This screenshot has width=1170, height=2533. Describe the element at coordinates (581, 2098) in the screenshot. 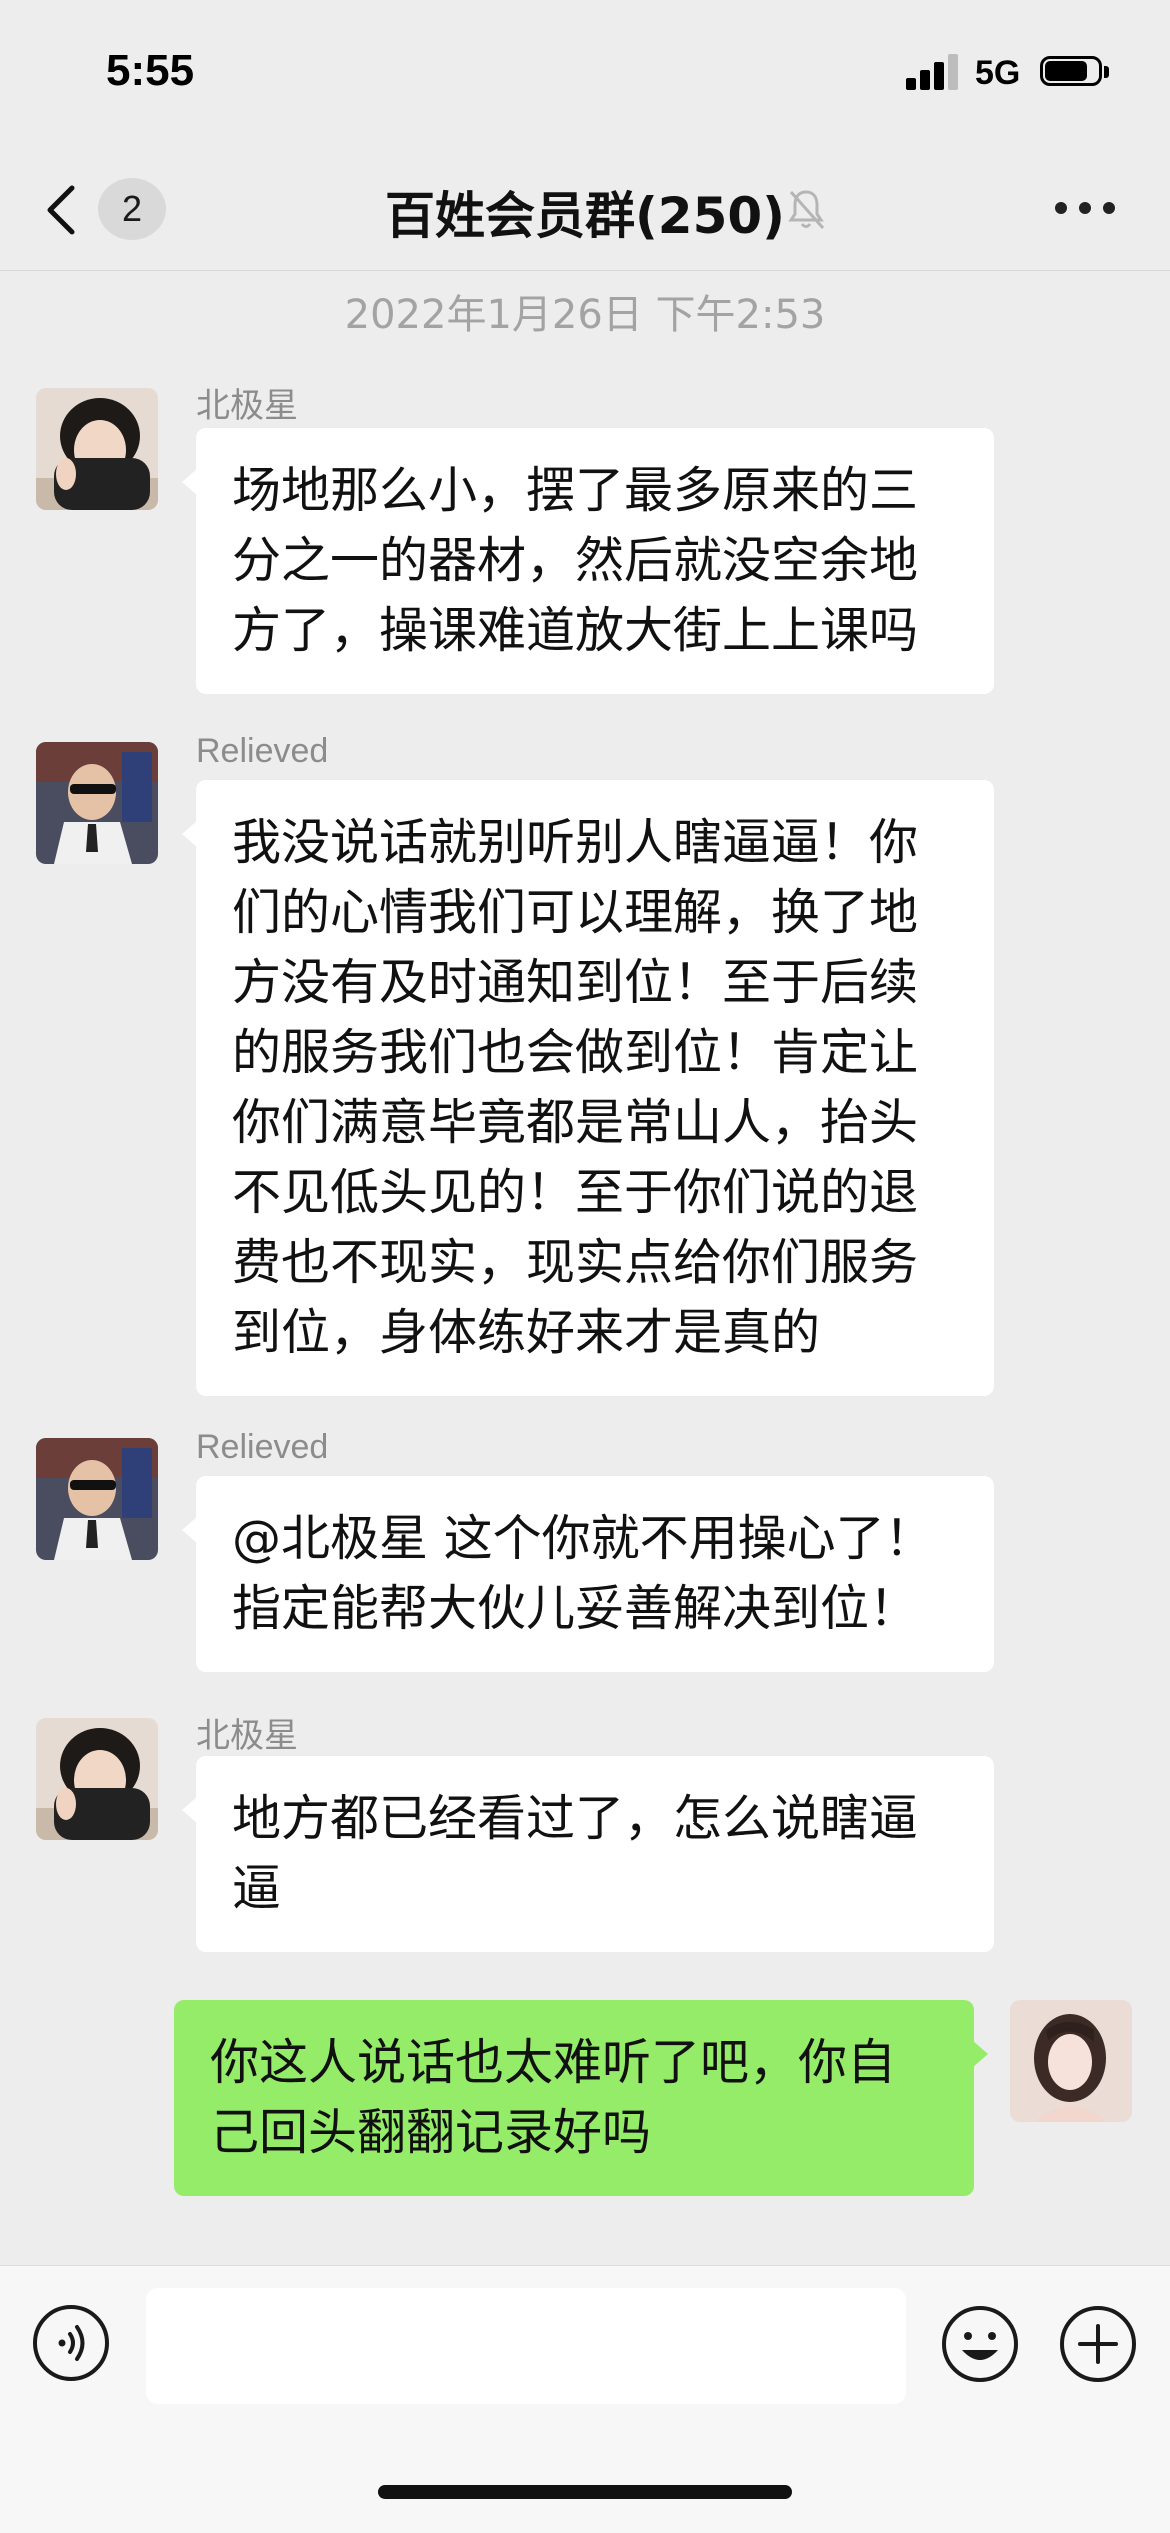

I see `my-message-bubble: 你这人说话也太难听了吧，你自己回头翻翻记录好吗` at that location.